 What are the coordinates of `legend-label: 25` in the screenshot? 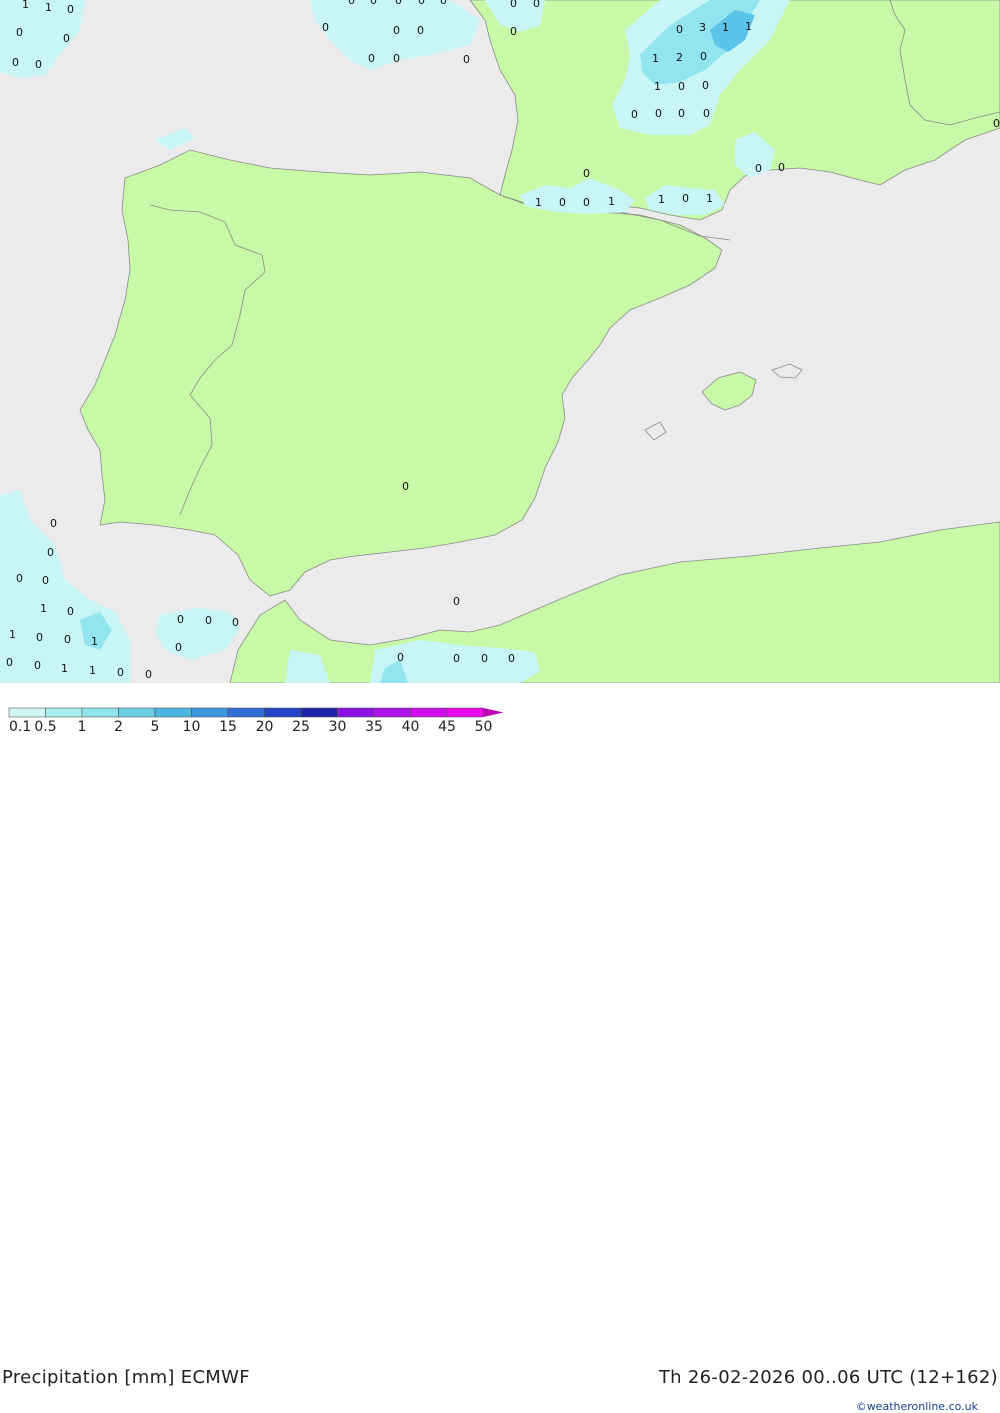 It's located at (301, 726).